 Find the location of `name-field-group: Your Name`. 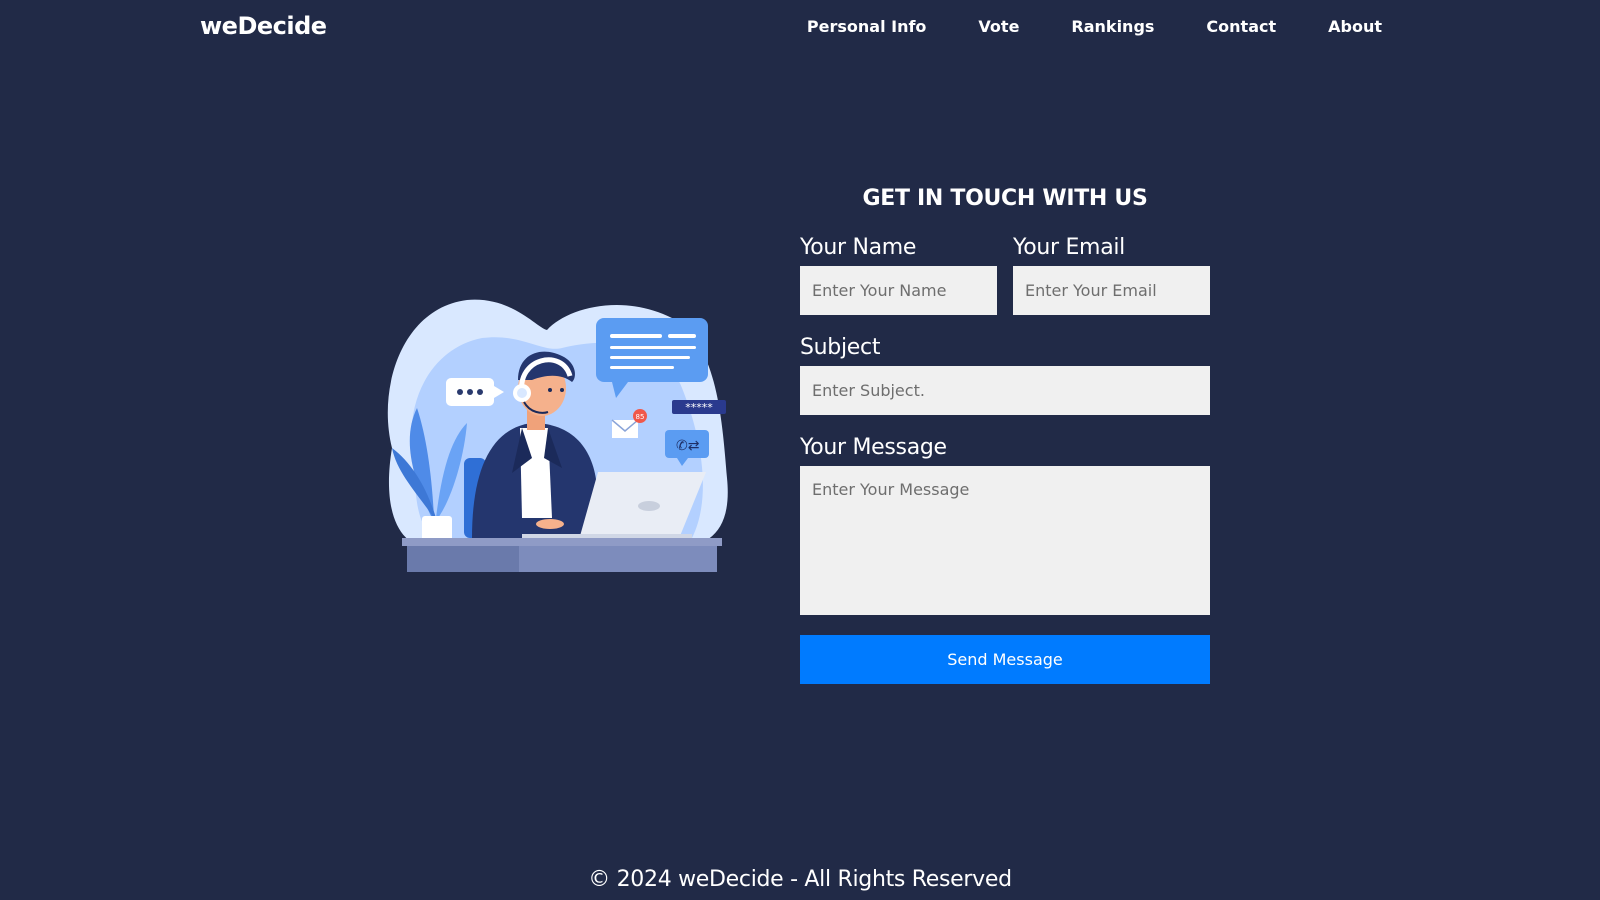

name-field-group: Your Name is located at coordinates (898, 275).